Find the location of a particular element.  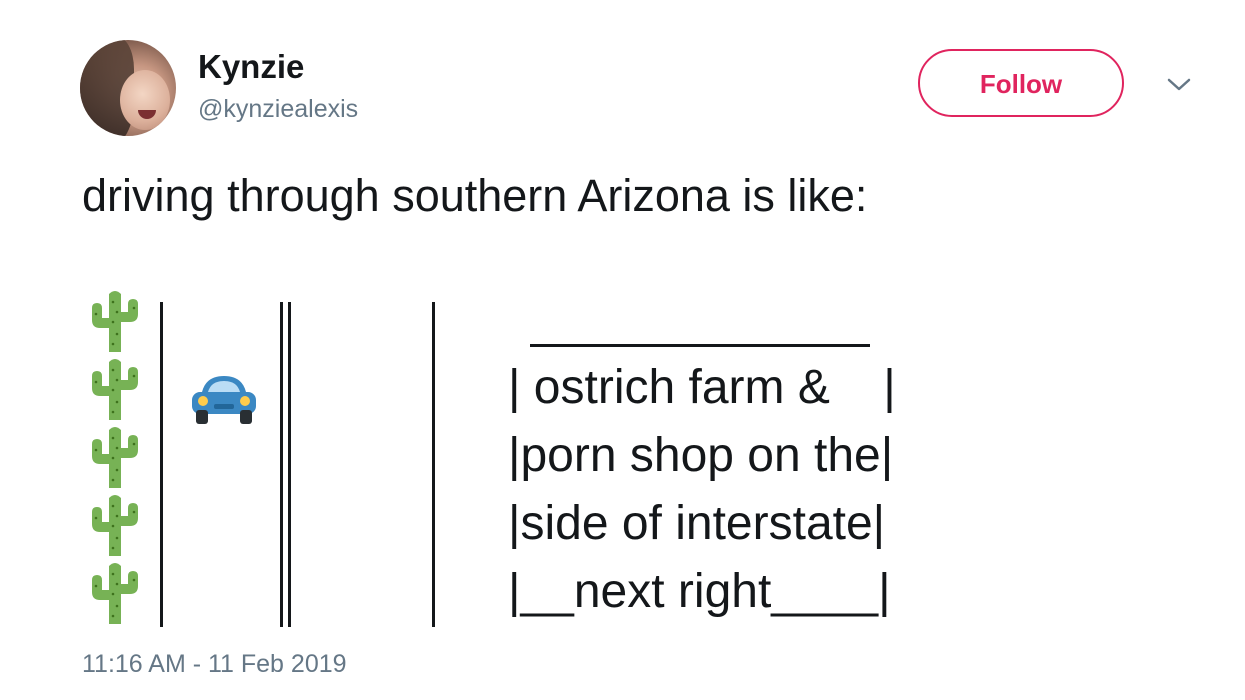

avatar is located at coordinates (128, 88).